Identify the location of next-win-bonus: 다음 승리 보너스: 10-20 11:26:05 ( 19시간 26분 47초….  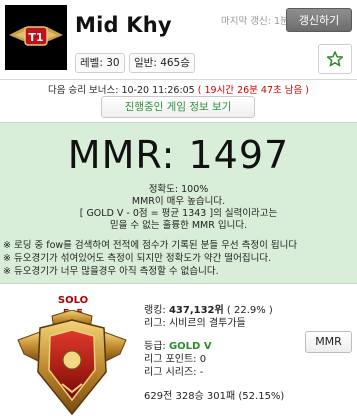
(178, 89).